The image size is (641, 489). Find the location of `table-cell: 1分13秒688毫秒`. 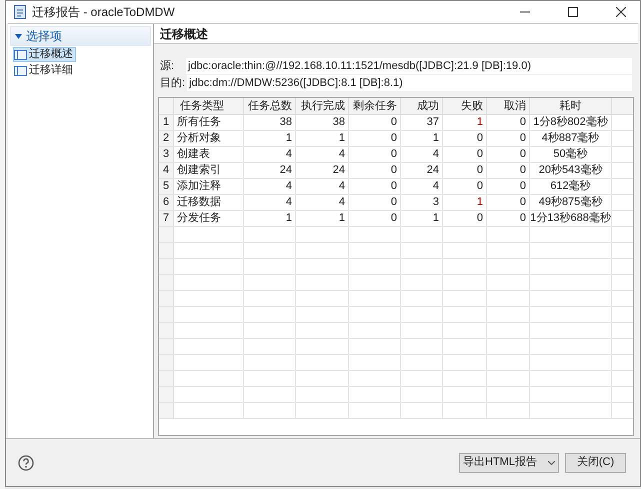

table-cell: 1分13秒688毫秒 is located at coordinates (571, 218).